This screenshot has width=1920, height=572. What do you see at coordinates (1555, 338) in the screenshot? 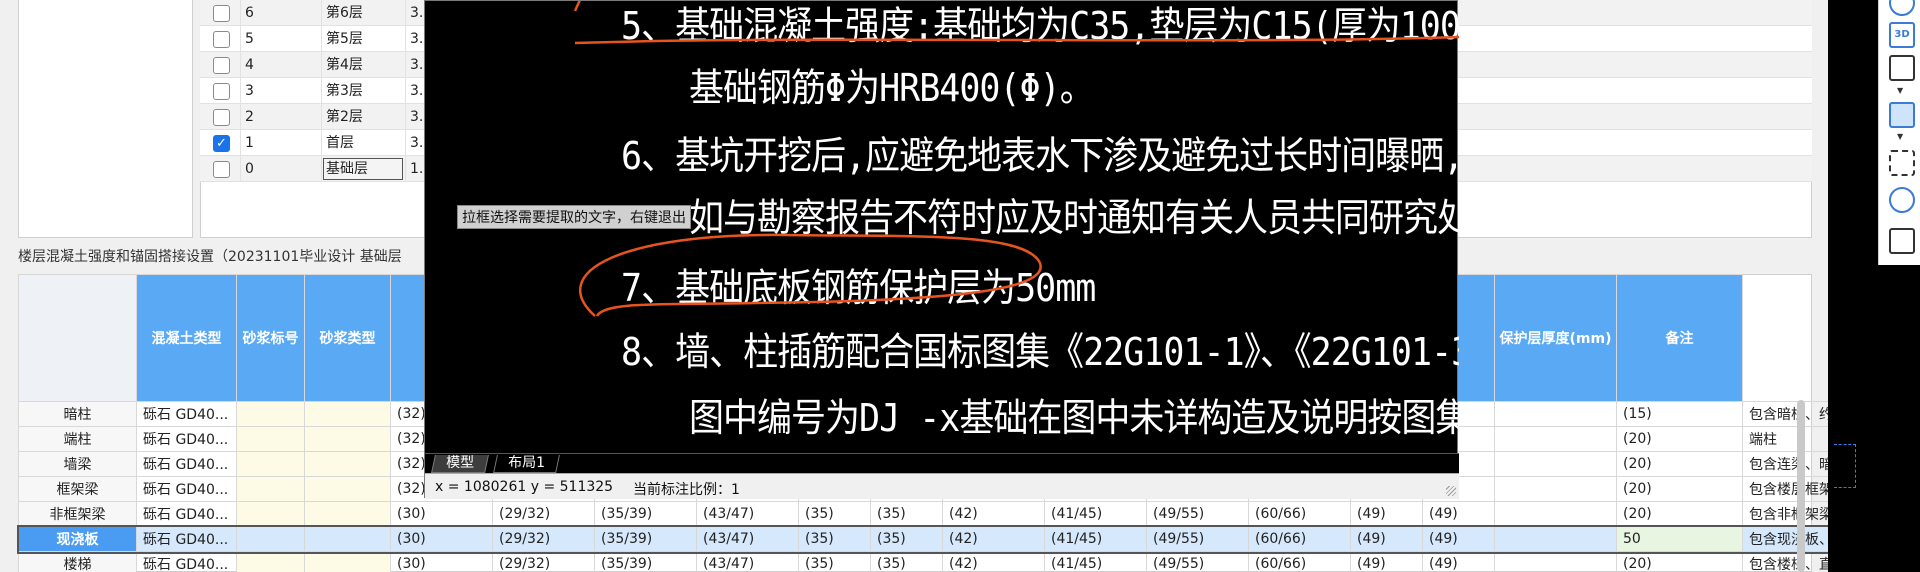
I see `col-cover-thickness: 保护层厚度(mm)` at bounding box center [1555, 338].